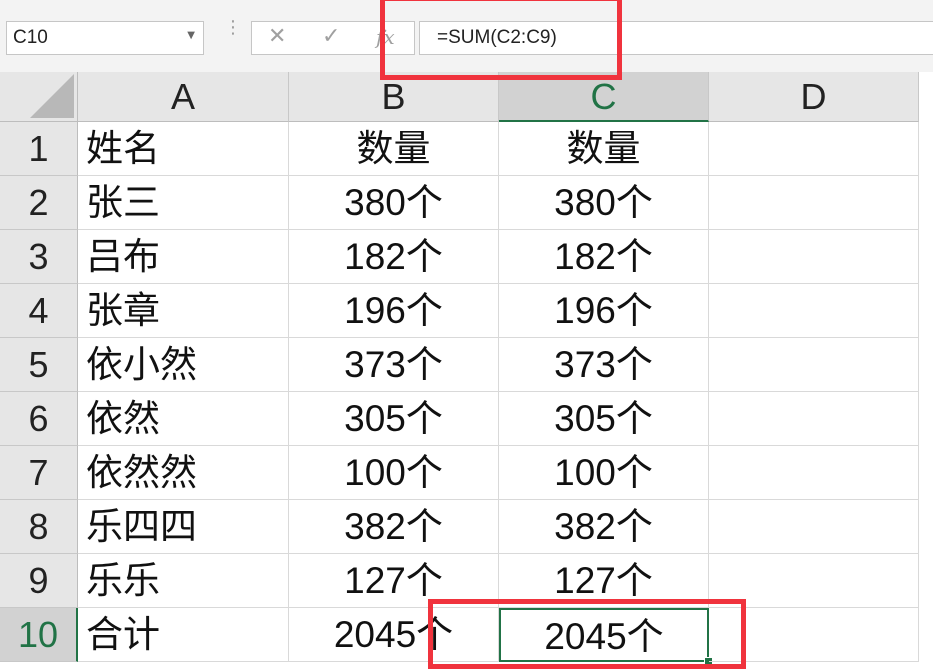  Describe the element at coordinates (39, 635) in the screenshot. I see `row-header-10: 10` at that location.